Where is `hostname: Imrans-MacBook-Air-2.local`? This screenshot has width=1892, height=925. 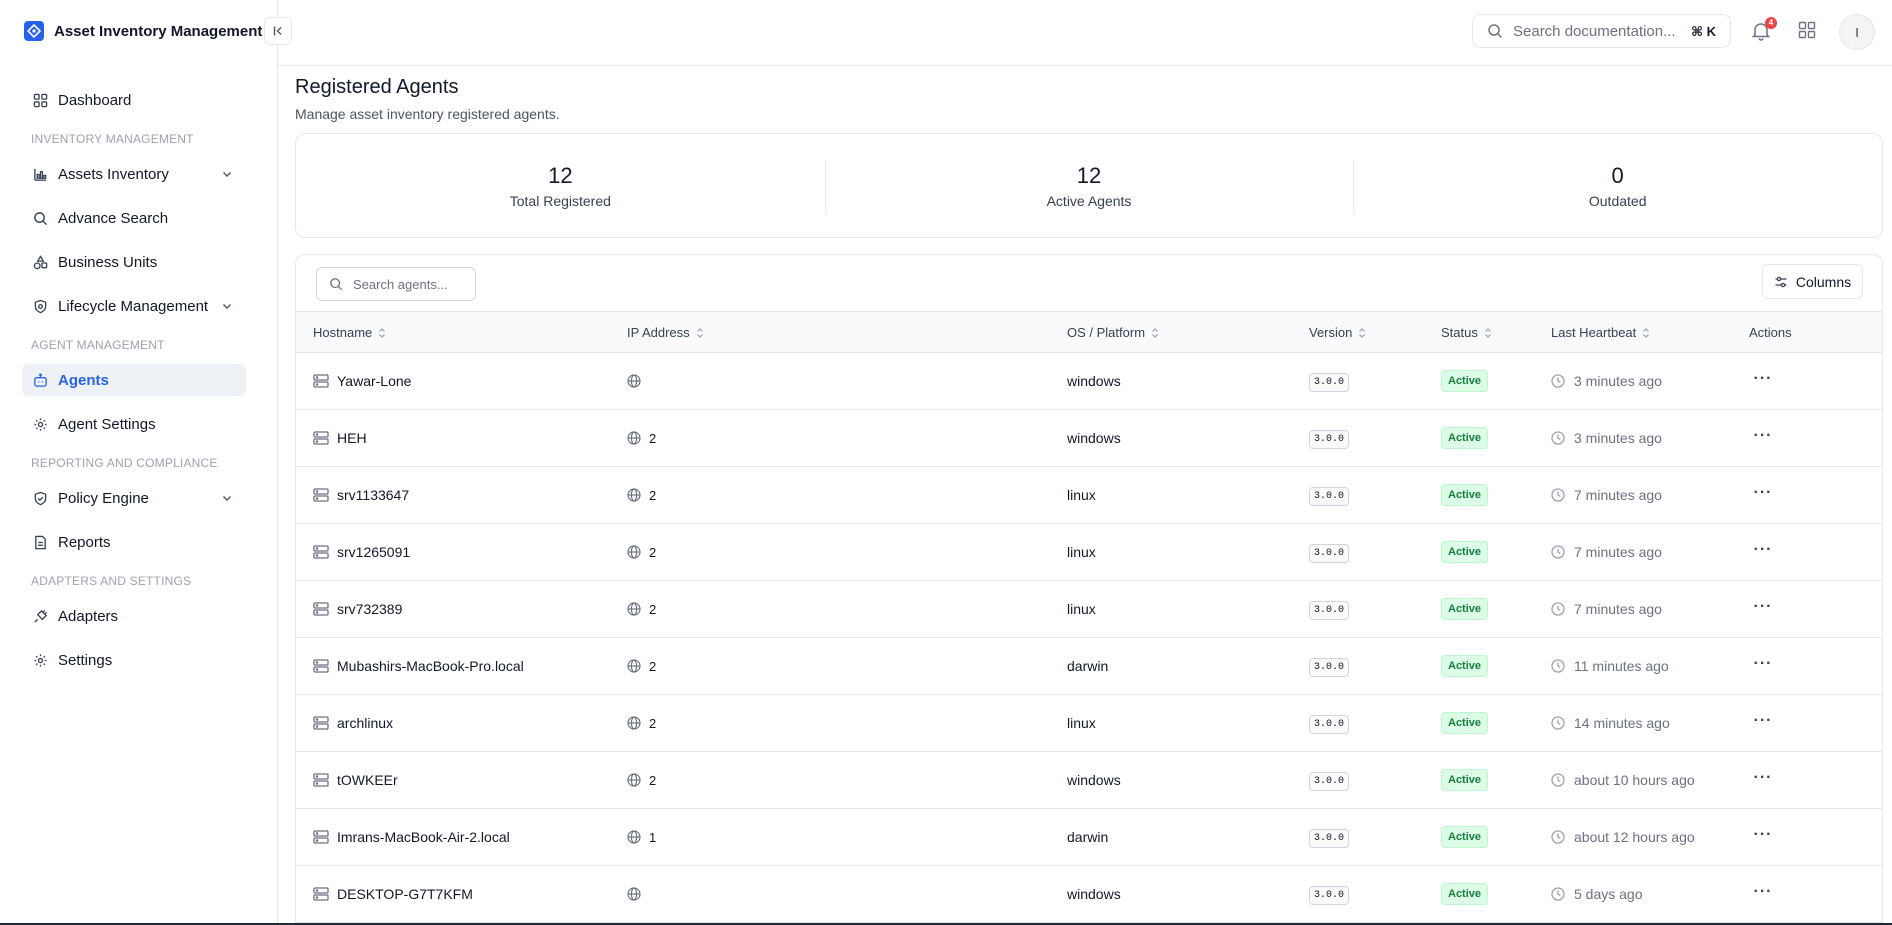
hostname: Imrans-MacBook-Air-2.local is located at coordinates (423, 837).